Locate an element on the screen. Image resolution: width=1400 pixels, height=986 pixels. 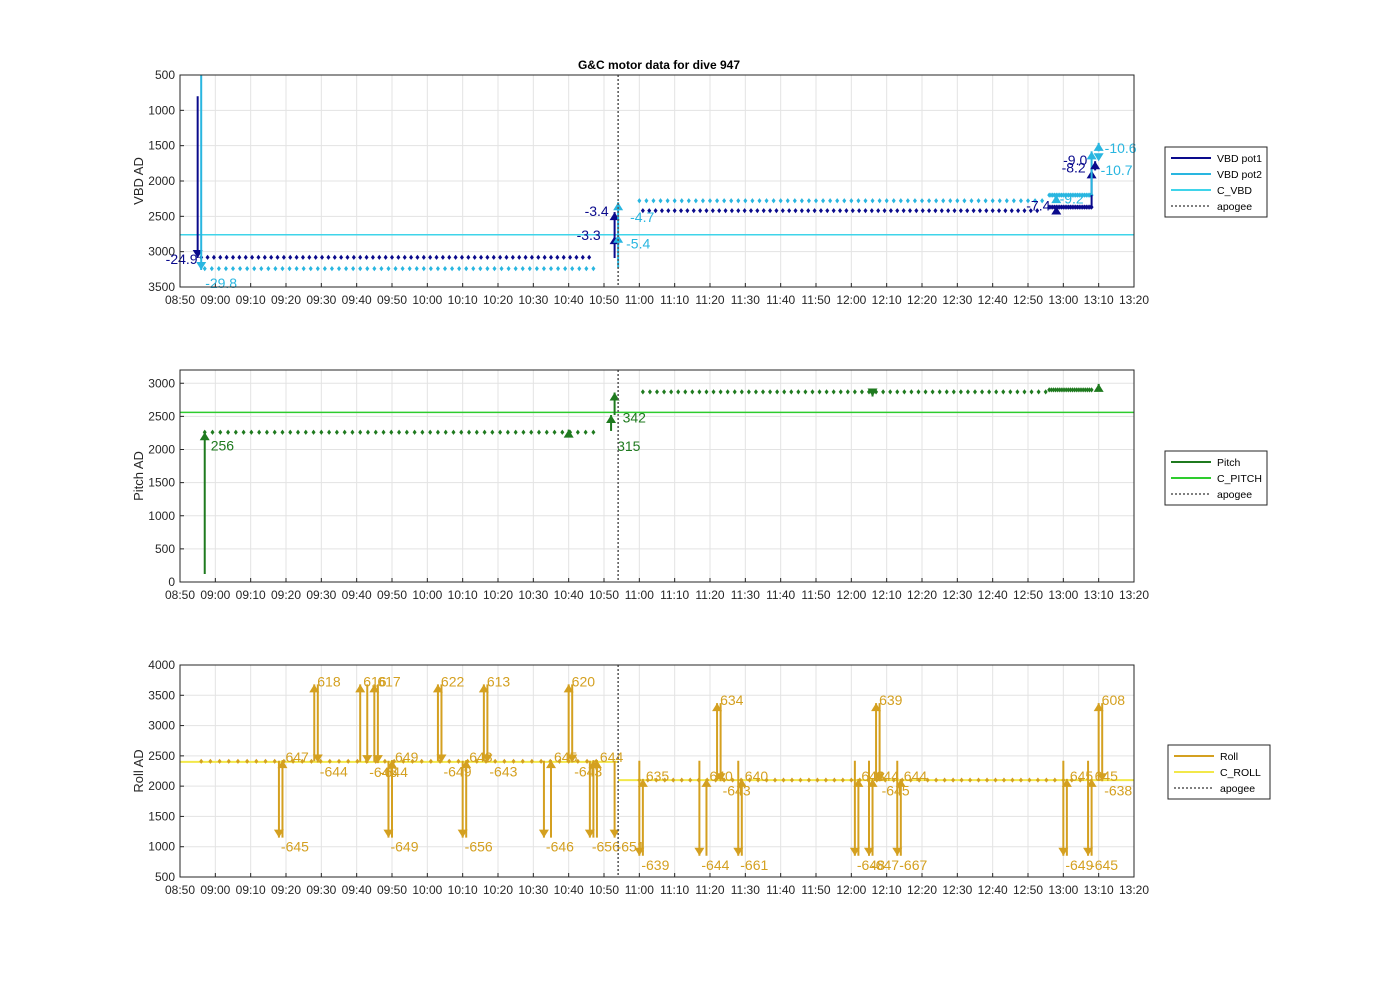
legend-label: C_PITCH is located at coordinates (1239, 479).